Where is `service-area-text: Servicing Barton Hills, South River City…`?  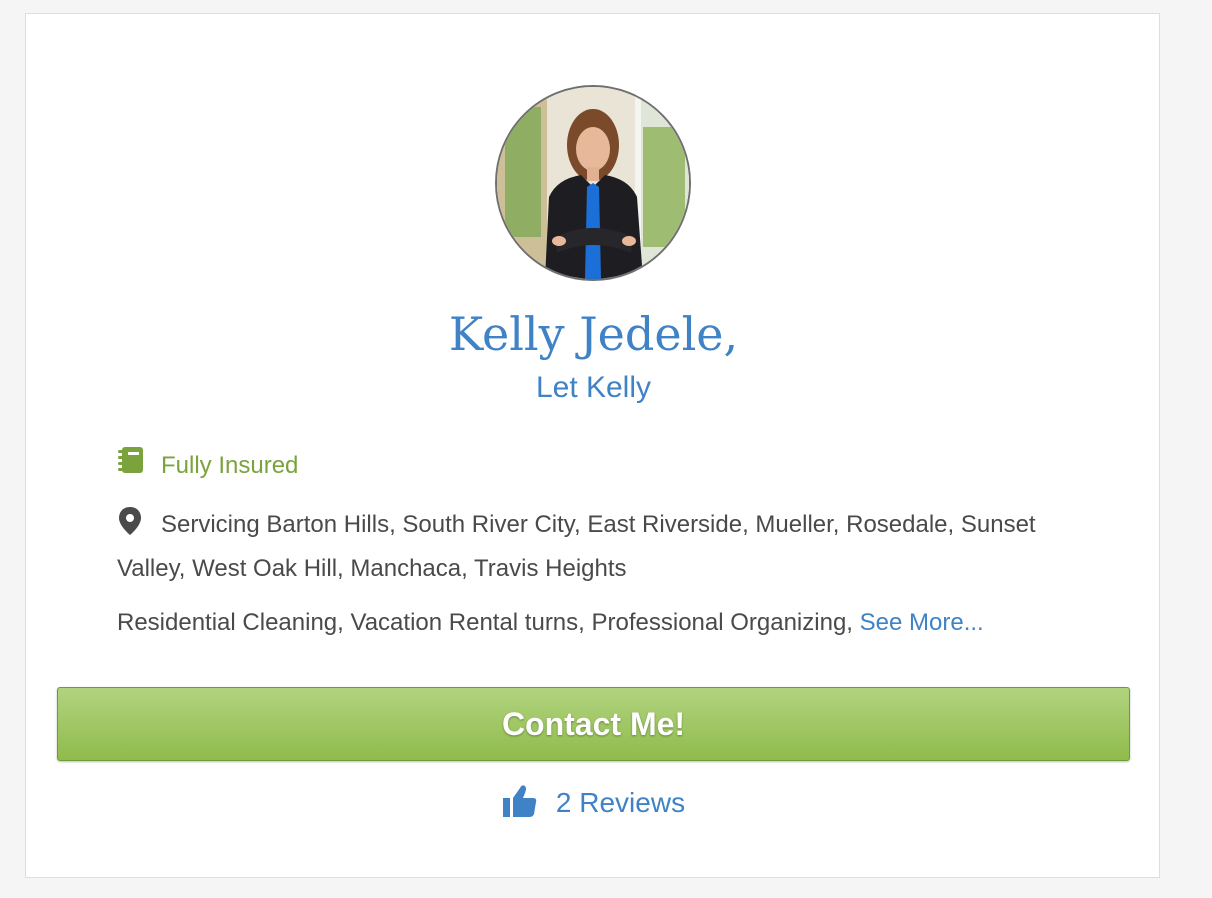
service-area-text: Servicing Barton Hills, South River City… is located at coordinates (576, 546).